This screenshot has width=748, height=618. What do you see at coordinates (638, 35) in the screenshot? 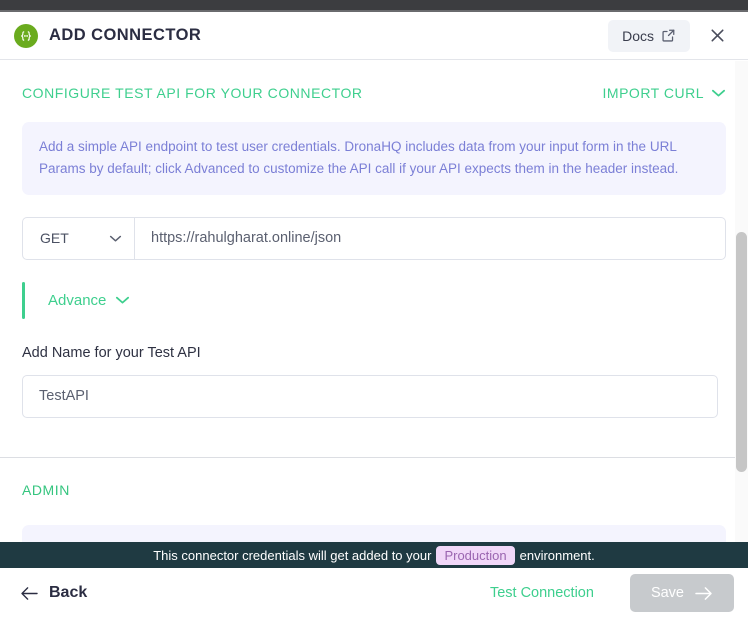
I see `docs-button-label: Docs` at bounding box center [638, 35].